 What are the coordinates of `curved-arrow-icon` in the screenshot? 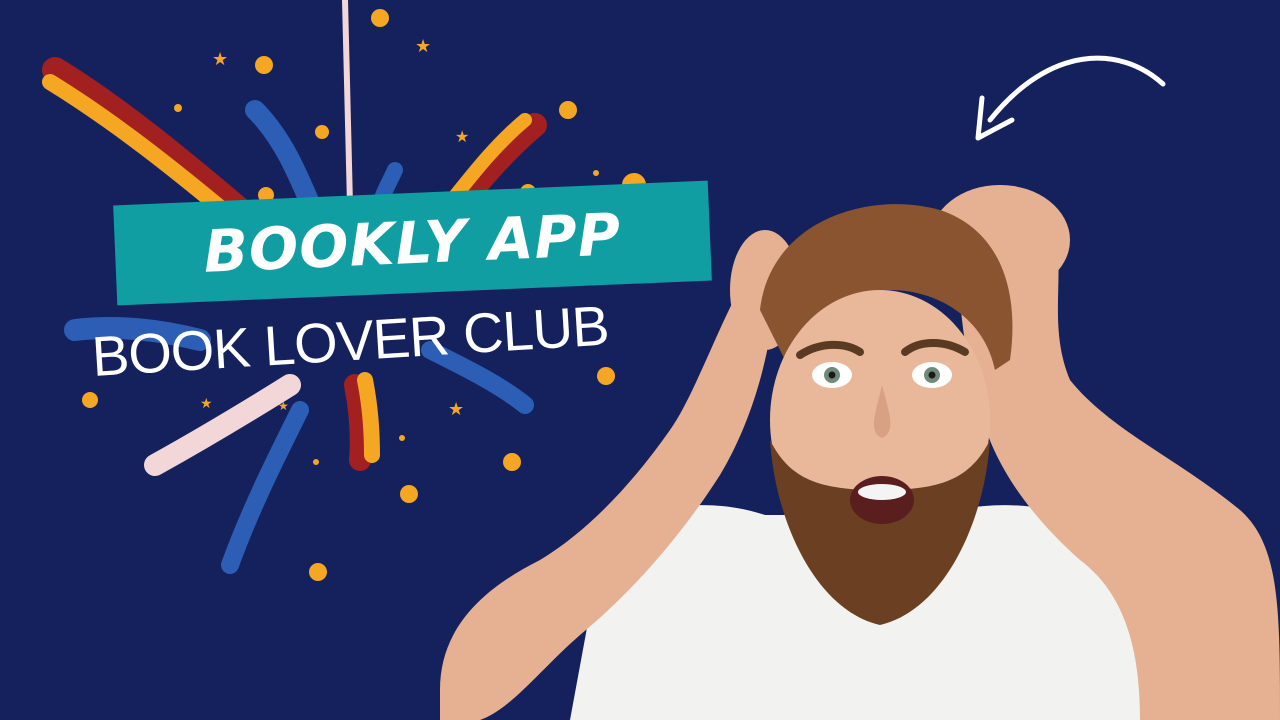 It's located at (1070, 98).